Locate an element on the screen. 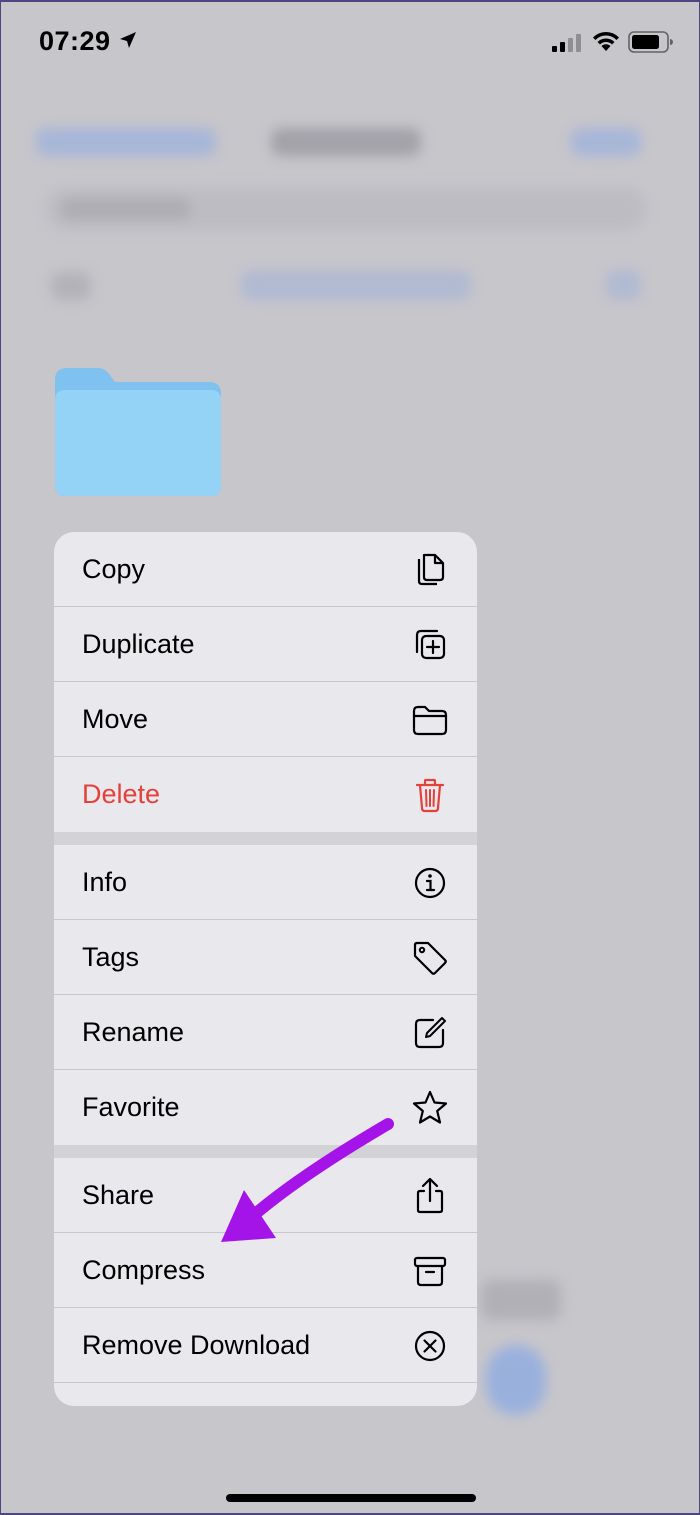 Image resolution: width=700 pixels, height=1515 pixels. menu-item-tags: Tags is located at coordinates (265, 957).